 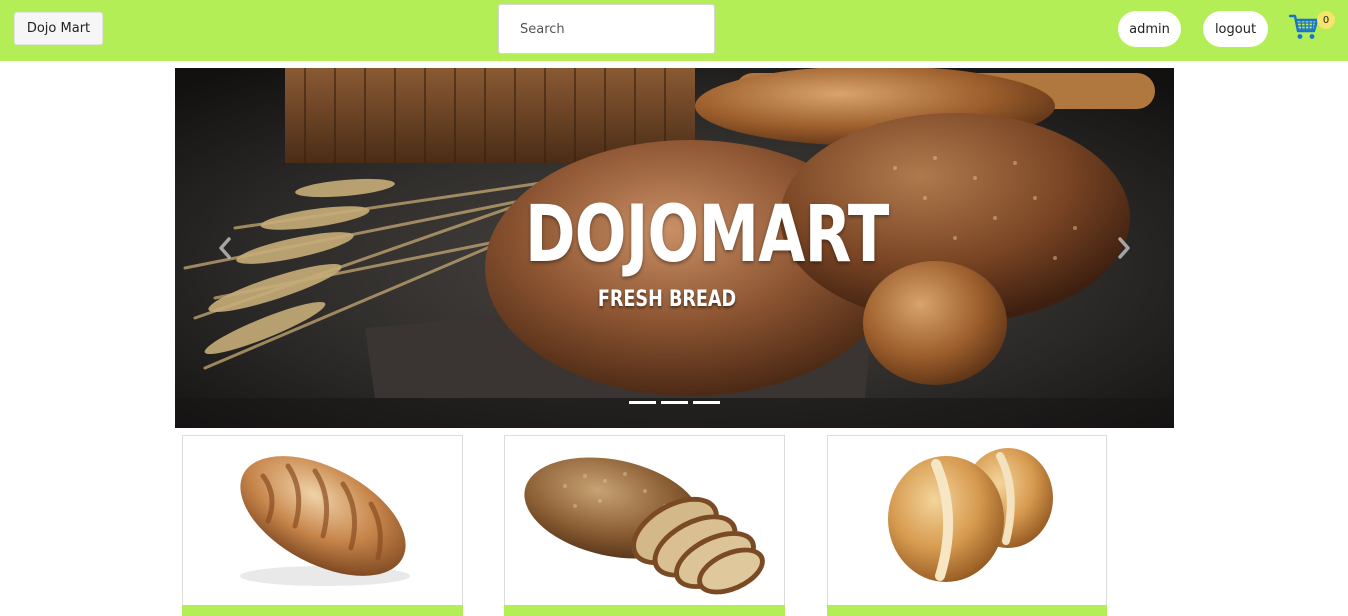 I want to click on shopping-cart-icon, so click(x=1304, y=27).